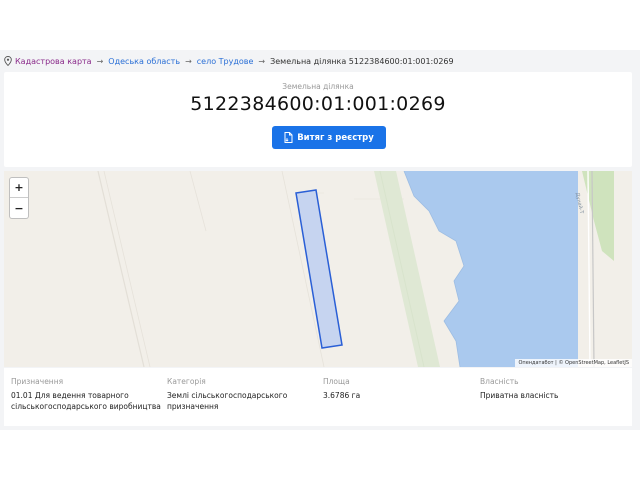 The image size is (640, 480). Describe the element at coordinates (8, 61) in the screenshot. I see `location-pin-icon` at that location.